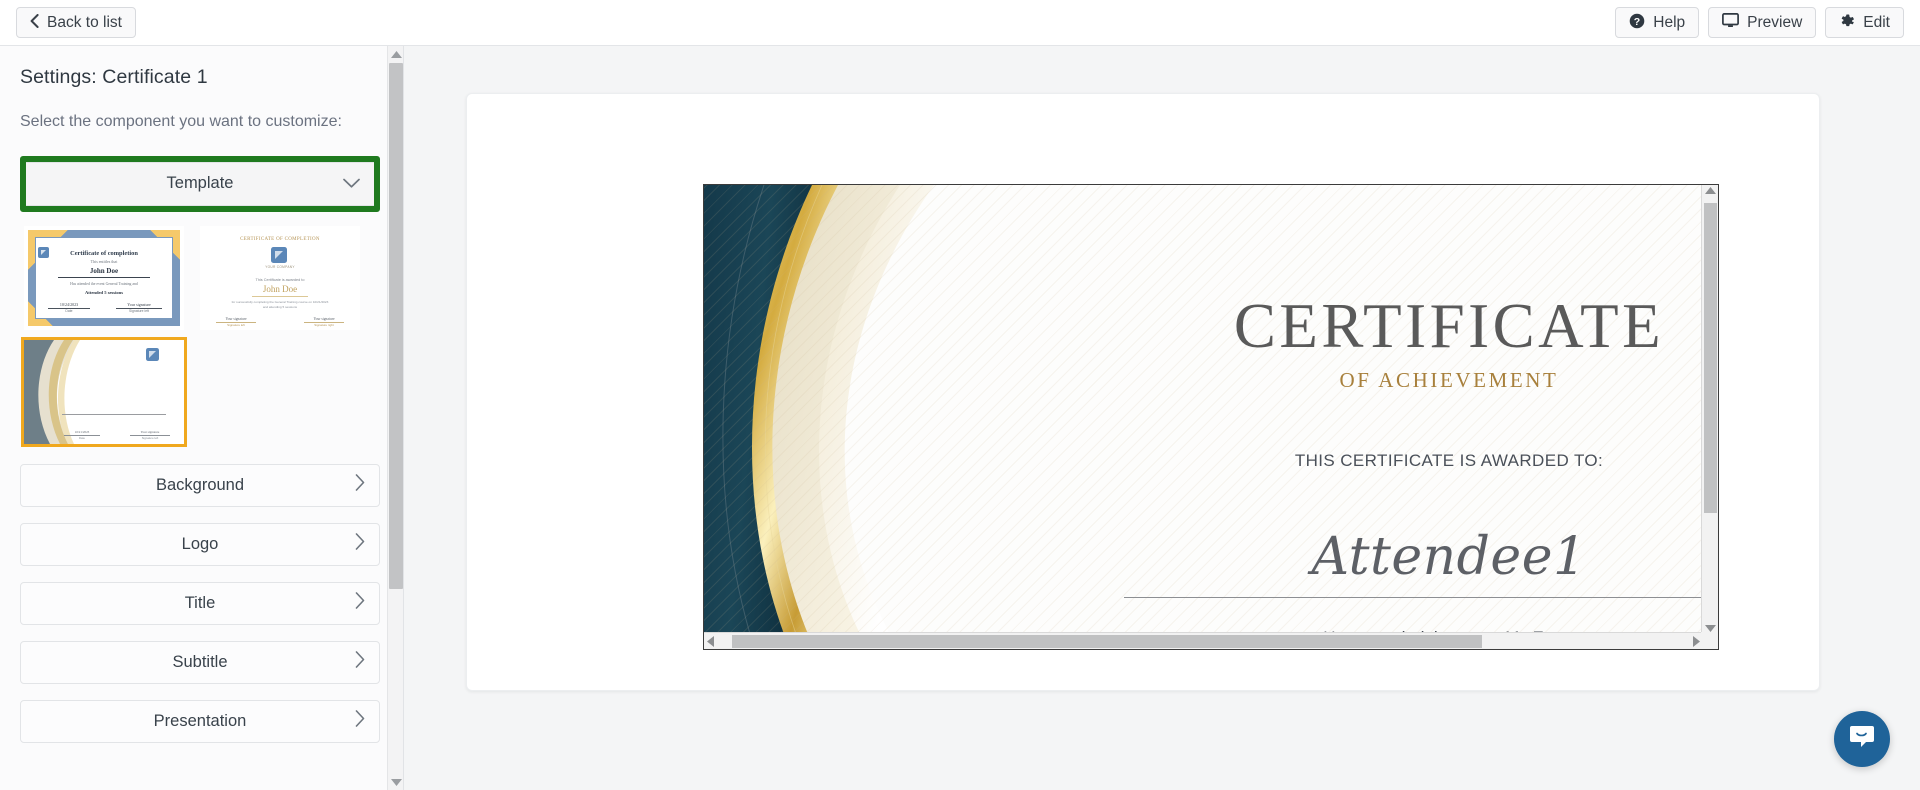  I want to click on thumb-1-line3: Attended 5 sessions, so click(104, 292).